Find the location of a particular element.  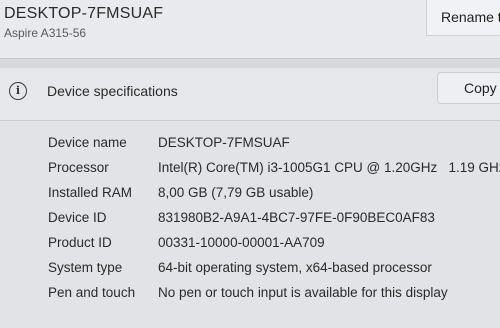

device-model: Aspire A315-56 is located at coordinates (45, 33).